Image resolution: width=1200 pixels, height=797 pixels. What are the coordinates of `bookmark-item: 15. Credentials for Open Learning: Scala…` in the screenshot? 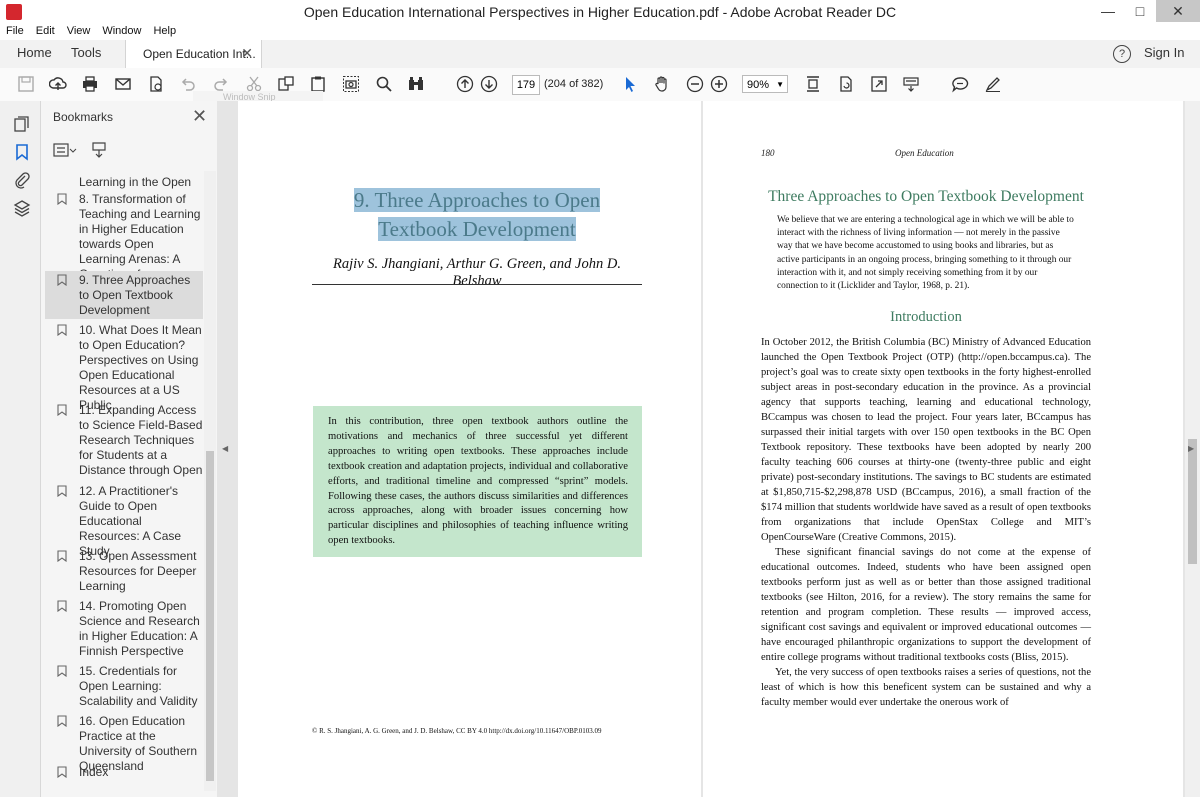 It's located at (124, 687).